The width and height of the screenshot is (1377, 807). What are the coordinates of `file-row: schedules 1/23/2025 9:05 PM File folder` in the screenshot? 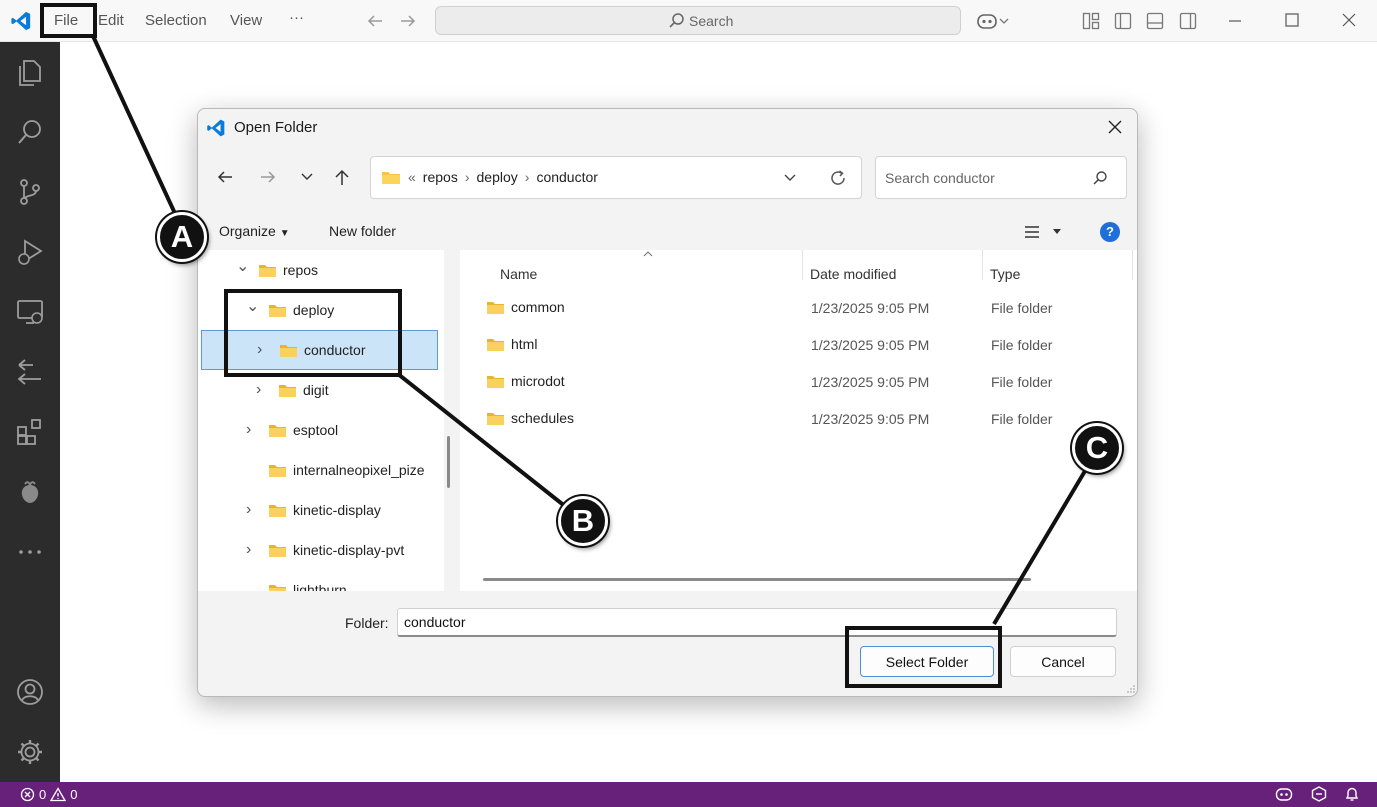 It's located at (798, 419).